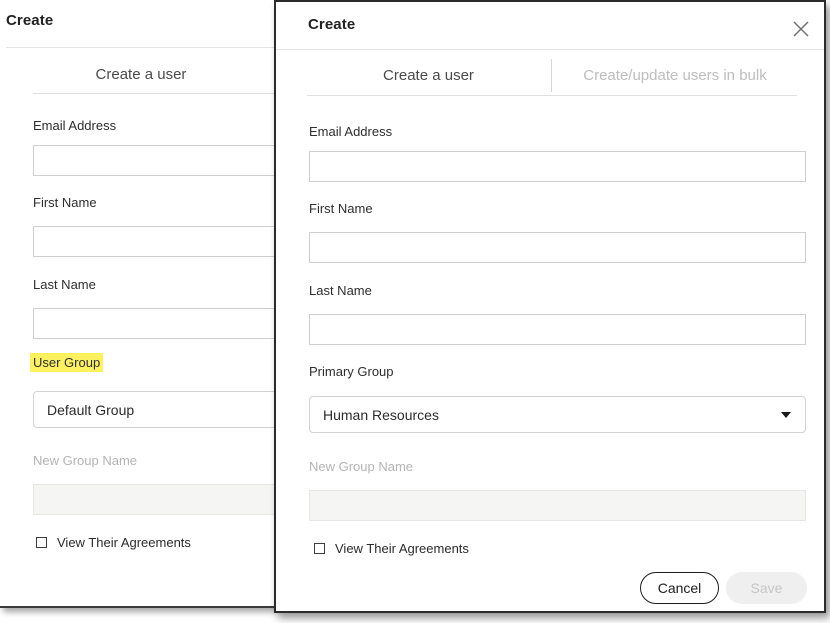 The width and height of the screenshot is (830, 623). What do you see at coordinates (557, 505) in the screenshot?
I see `input-new-group-name` at bounding box center [557, 505].